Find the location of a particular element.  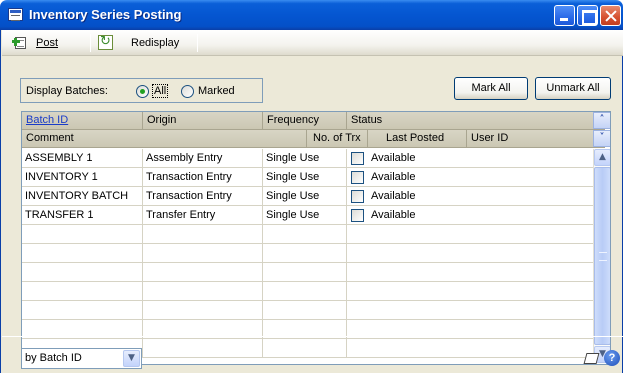

sort-by-dropdown: by Batch ID ▼ is located at coordinates (81, 358).